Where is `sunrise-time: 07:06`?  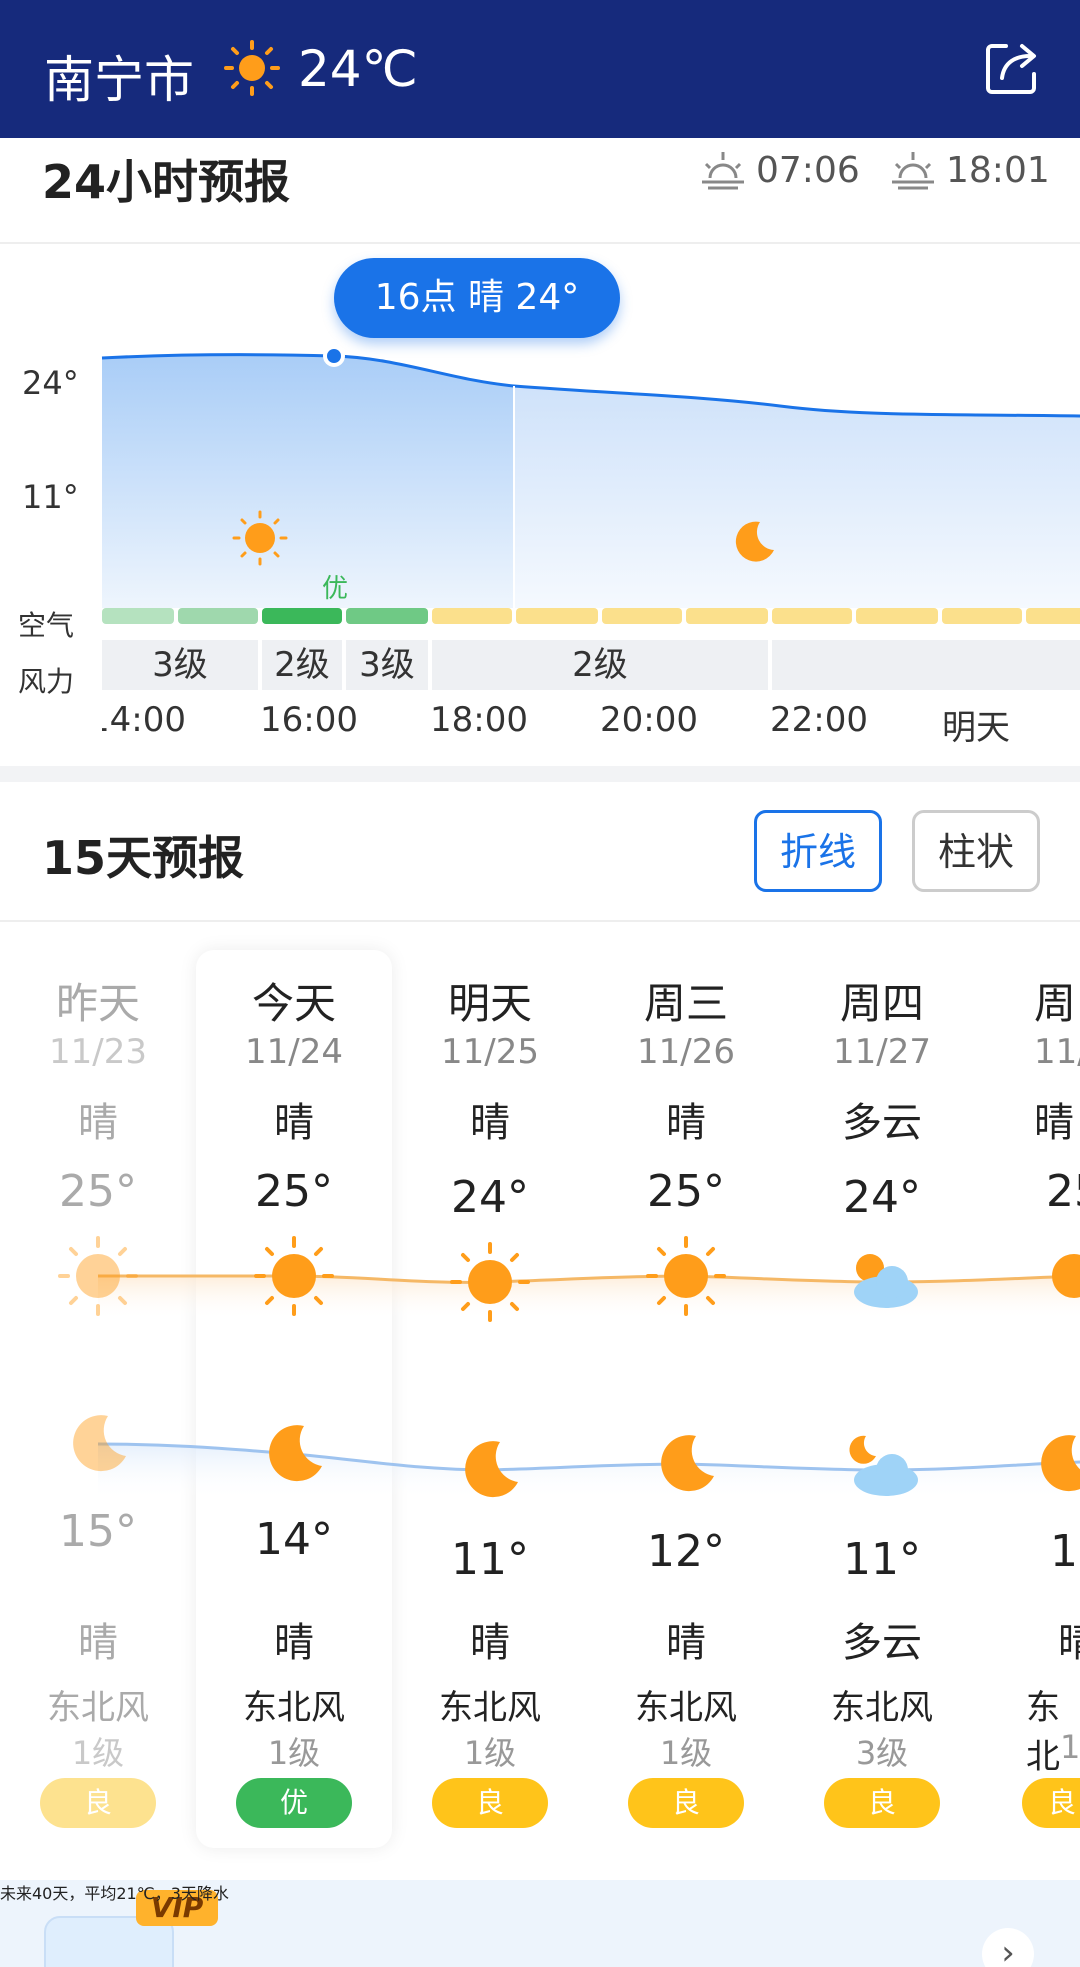
sunrise-time: 07:06 is located at coordinates (779, 170).